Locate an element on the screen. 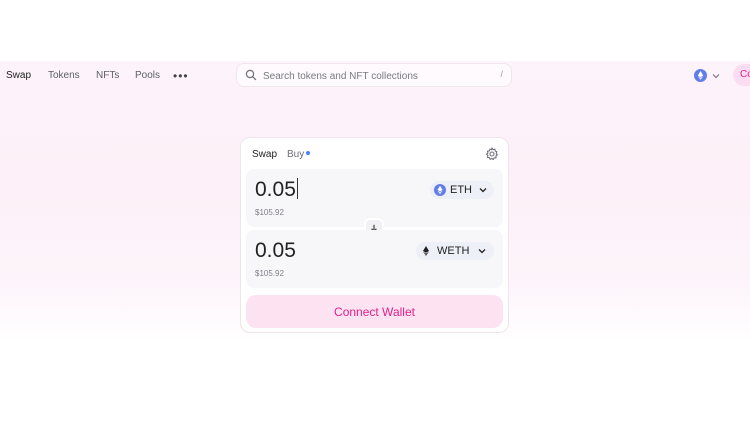 This screenshot has height=422, width=750. buy-panel: 0.05 $105.92 WETH is located at coordinates (374, 259).